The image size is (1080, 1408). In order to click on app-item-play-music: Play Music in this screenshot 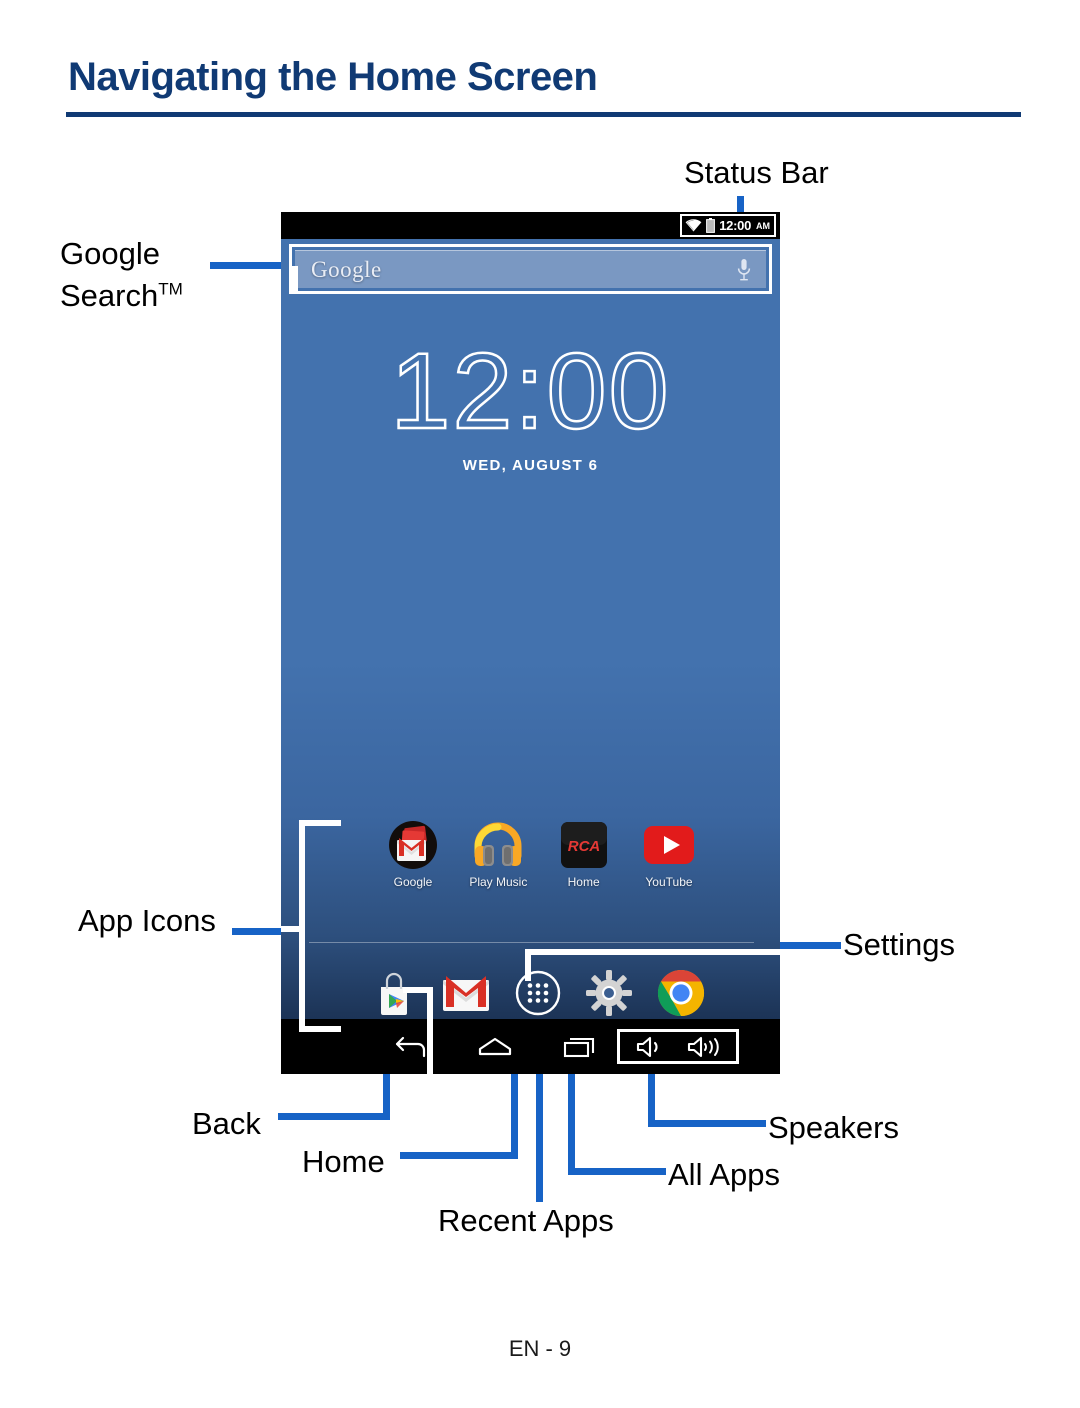, I will do `click(498, 853)`.